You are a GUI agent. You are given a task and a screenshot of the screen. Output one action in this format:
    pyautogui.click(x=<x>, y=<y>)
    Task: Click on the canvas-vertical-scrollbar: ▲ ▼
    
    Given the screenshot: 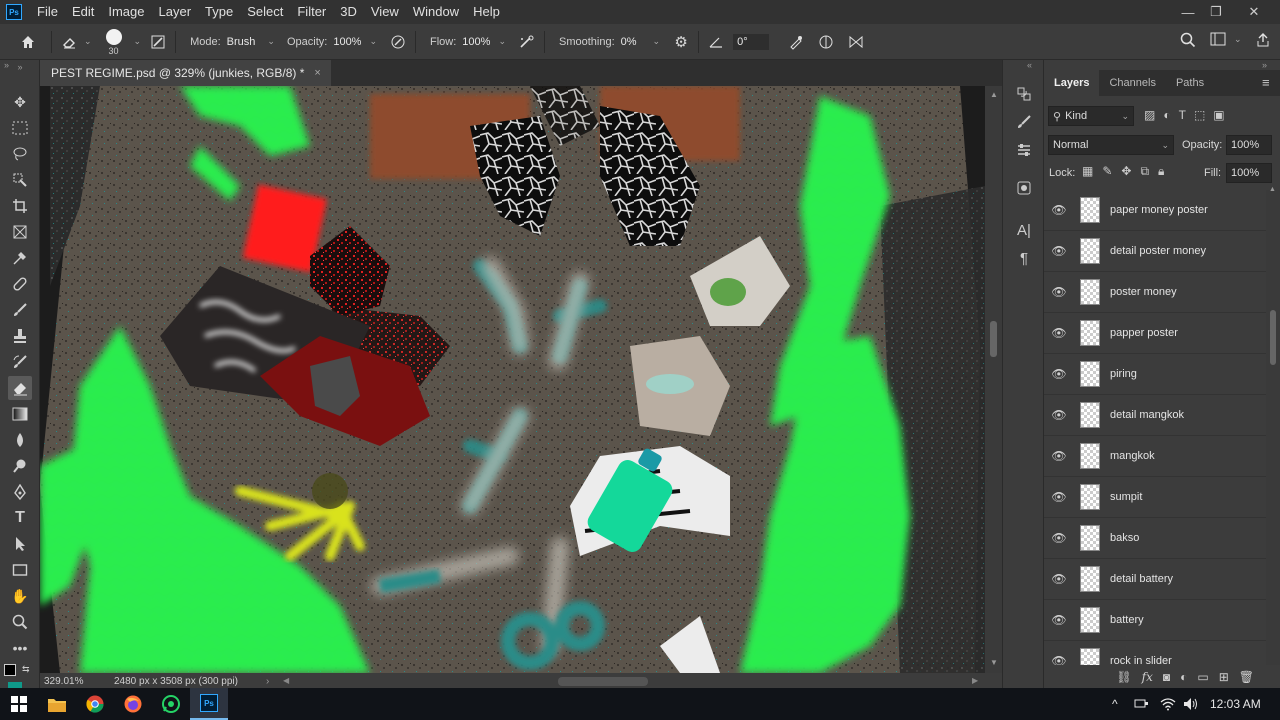 What is the action you would take?
    pyautogui.click(x=993, y=379)
    